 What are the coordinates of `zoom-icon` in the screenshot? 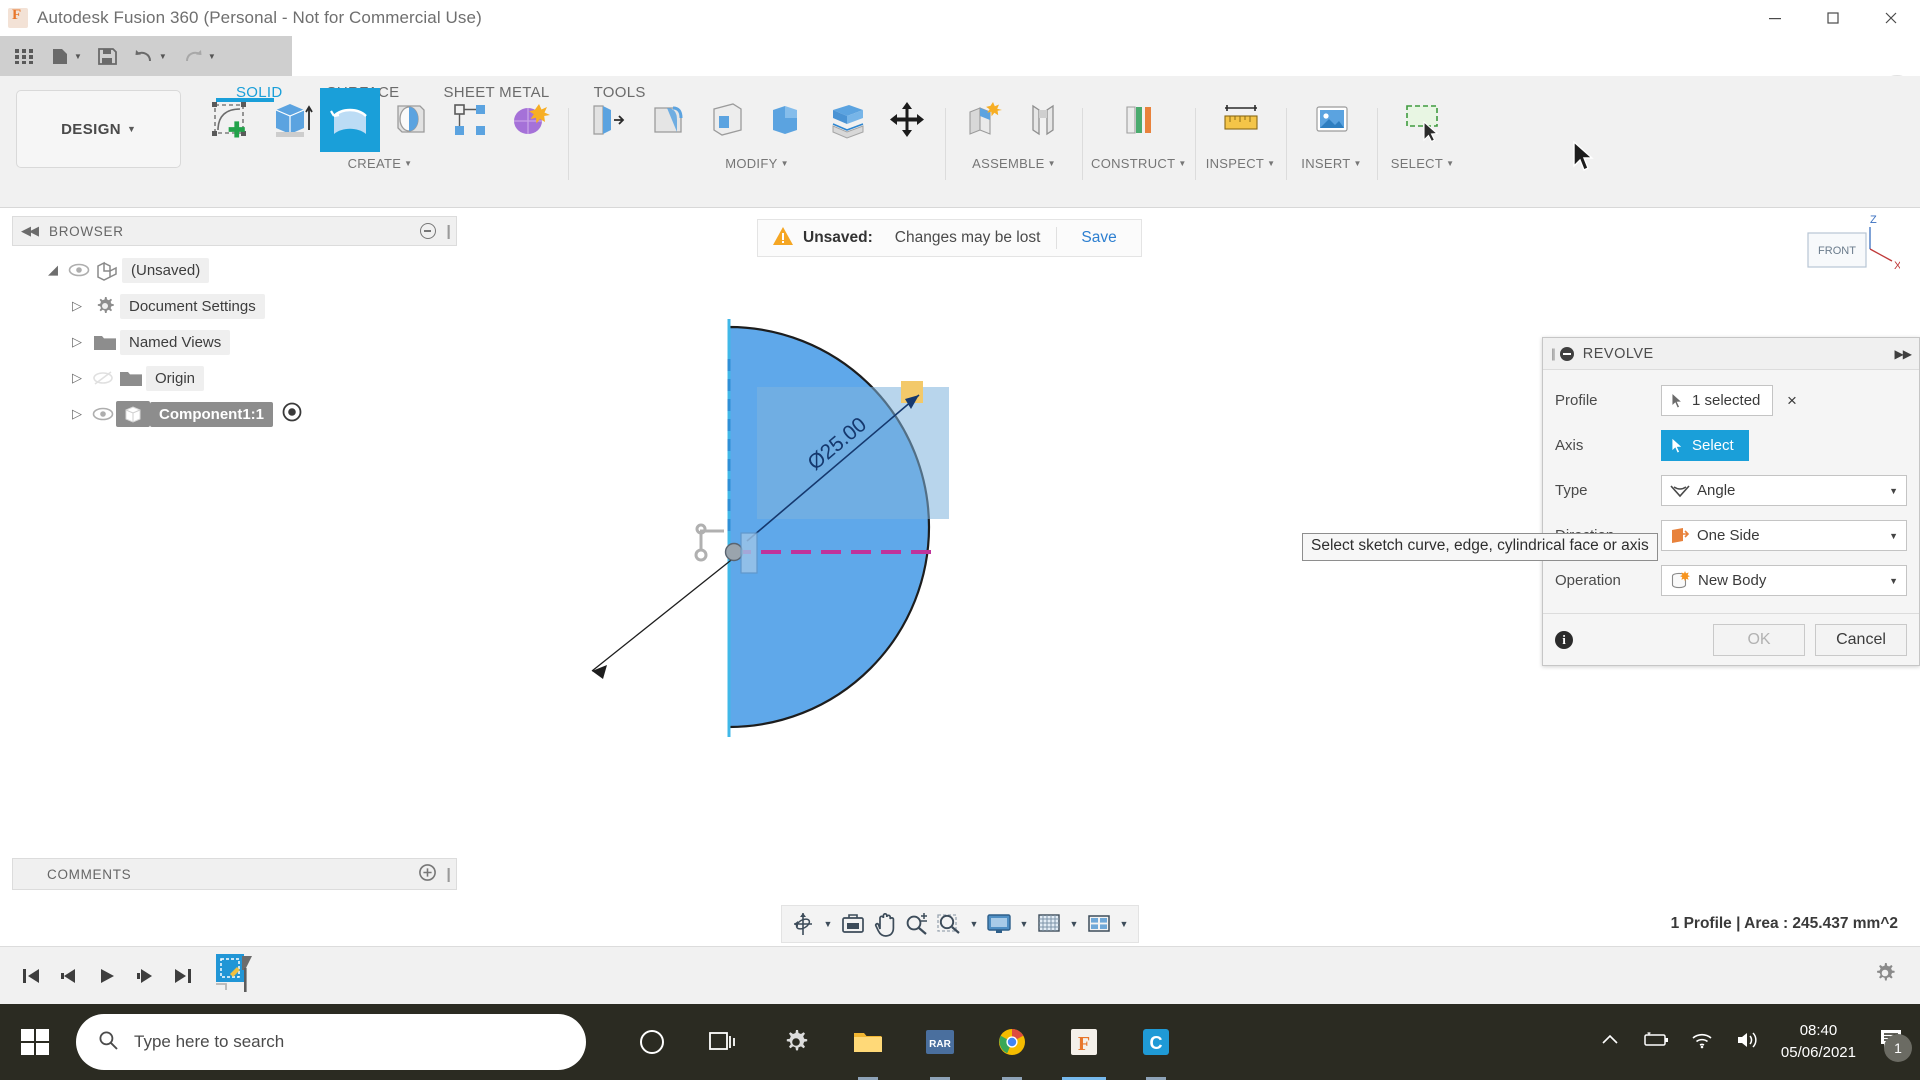 It's located at (917, 924).